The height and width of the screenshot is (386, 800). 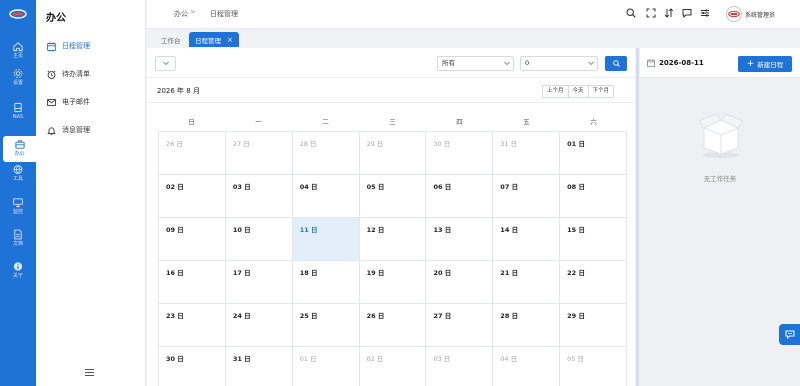 I want to click on sidebar-item-1: 待办清单, so click(x=90, y=74).